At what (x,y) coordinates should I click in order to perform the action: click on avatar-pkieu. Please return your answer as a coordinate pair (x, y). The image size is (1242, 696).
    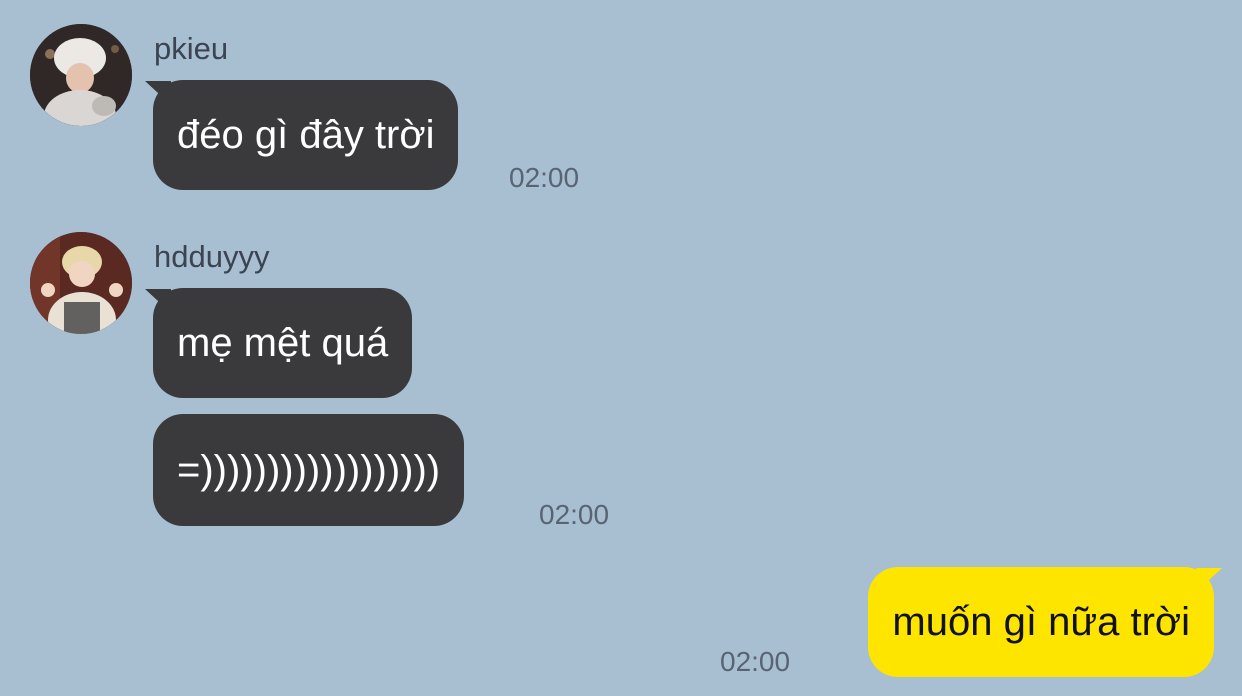
    Looking at the image, I should click on (81, 75).